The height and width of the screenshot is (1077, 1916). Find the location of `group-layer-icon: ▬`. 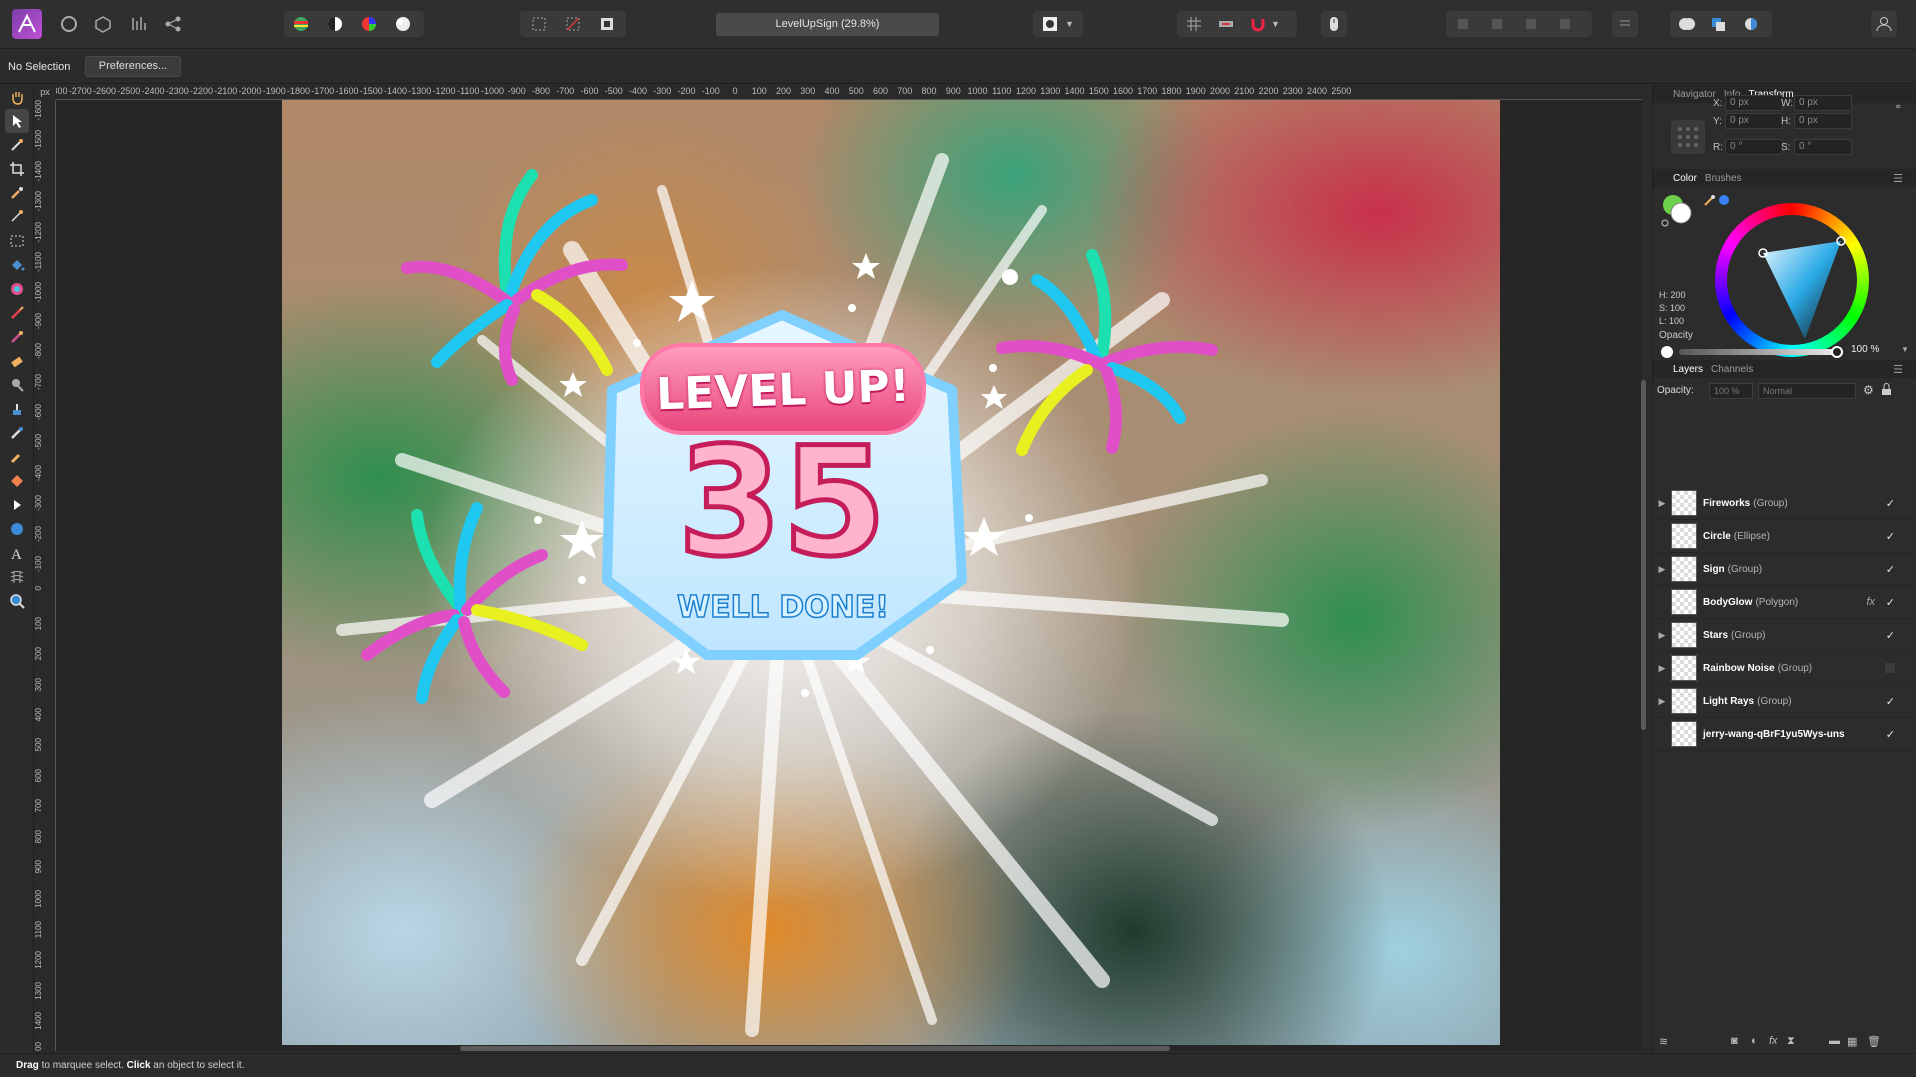

group-layer-icon: ▬ is located at coordinates (1834, 1041).